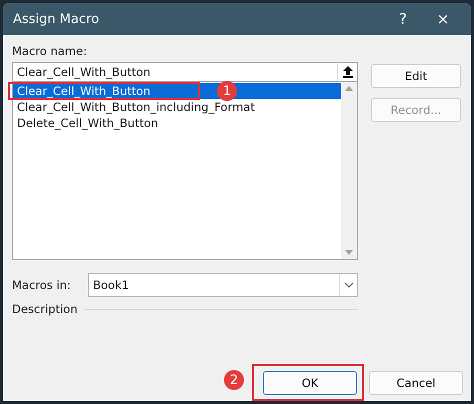 This screenshot has width=474, height=404. I want to click on close-button: ×, so click(443, 19).